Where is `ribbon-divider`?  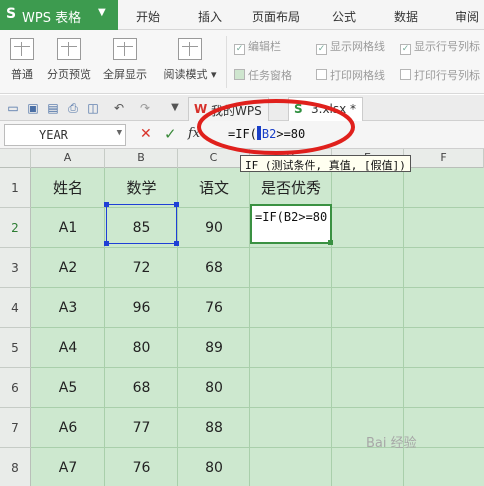
ribbon-divider is located at coordinates (226, 62).